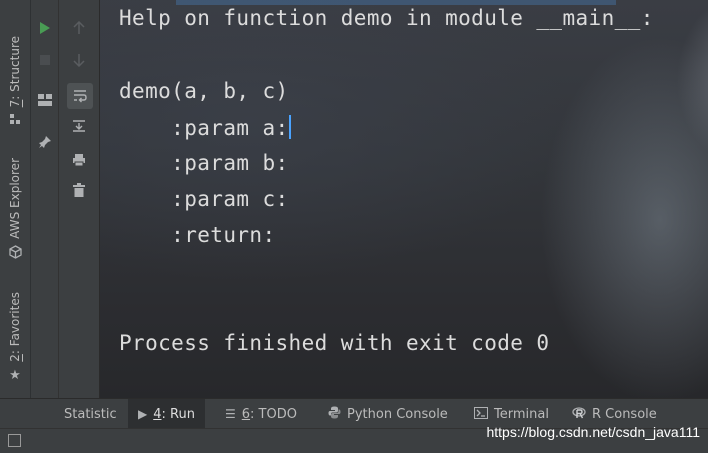 This screenshot has height=453, width=708. I want to click on aws-explorer-tool-tab: AWS Explorer, so click(15, 210).